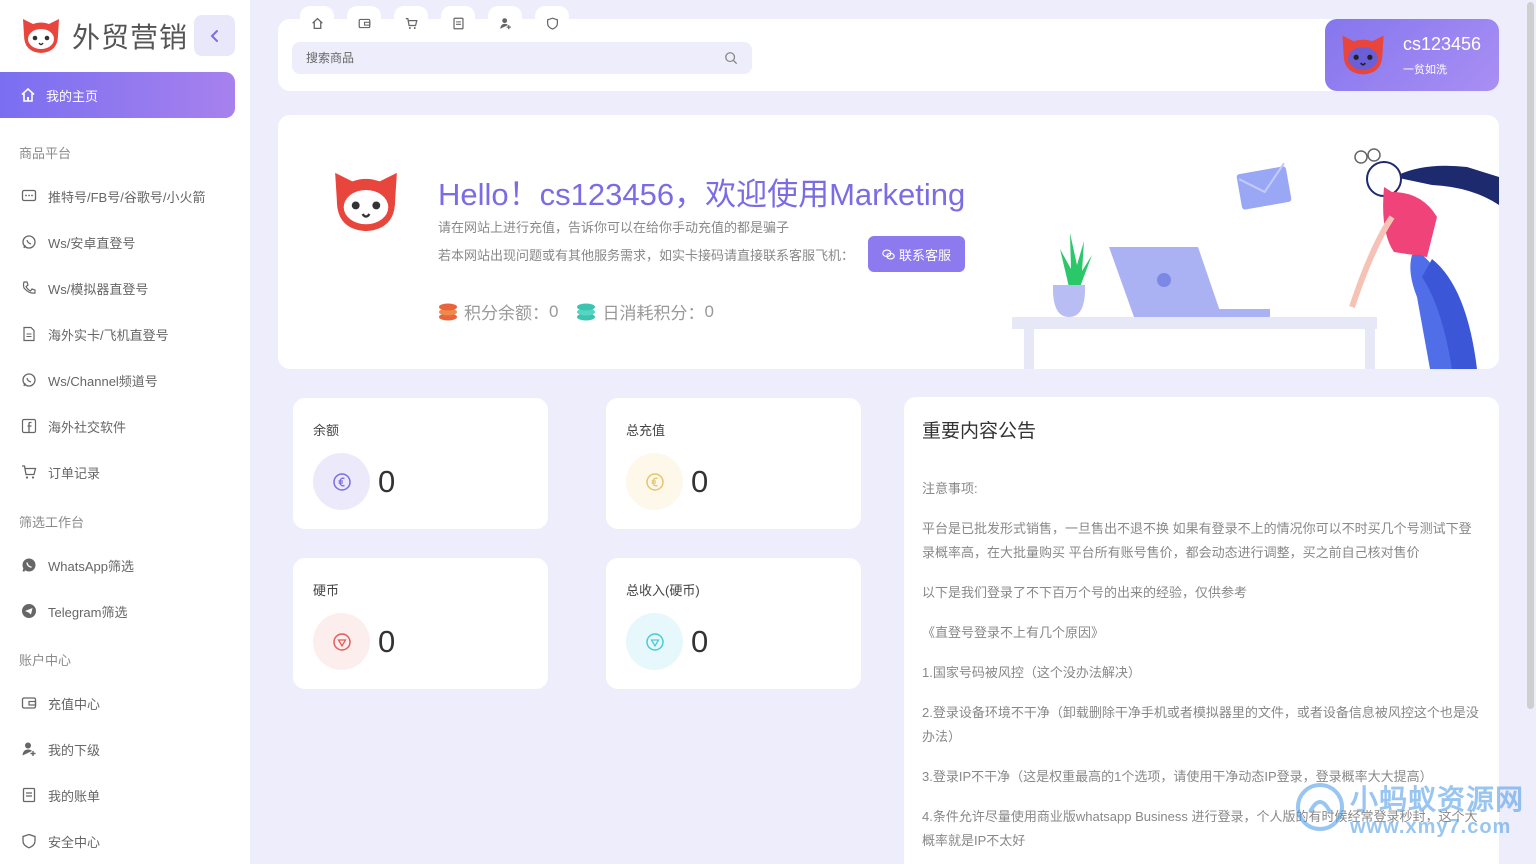  I want to click on stat-label: 总收入(硬币), so click(663, 590).